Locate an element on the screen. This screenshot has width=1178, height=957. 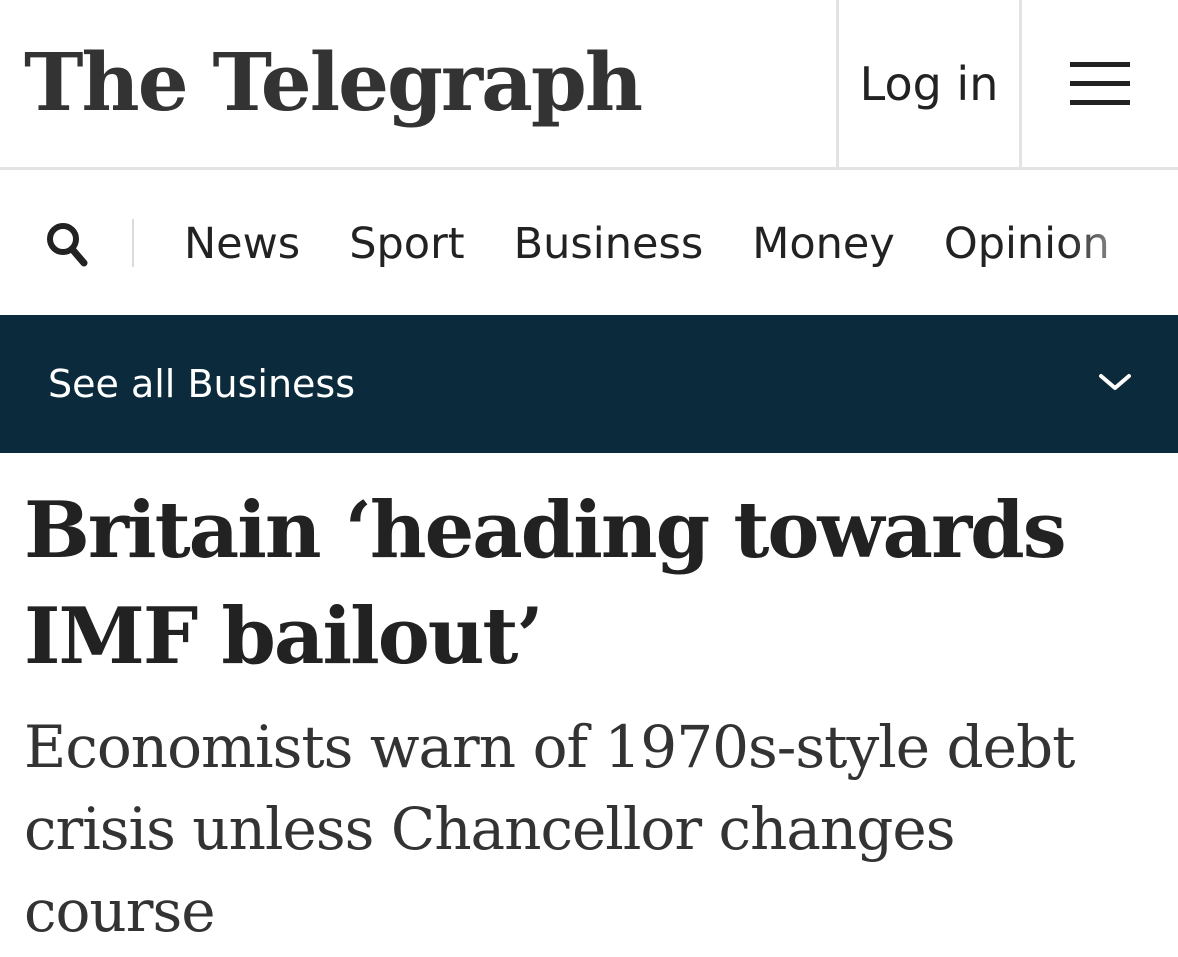
nav-items: News Sport Business Money Opinion is located at coordinates (647, 243).